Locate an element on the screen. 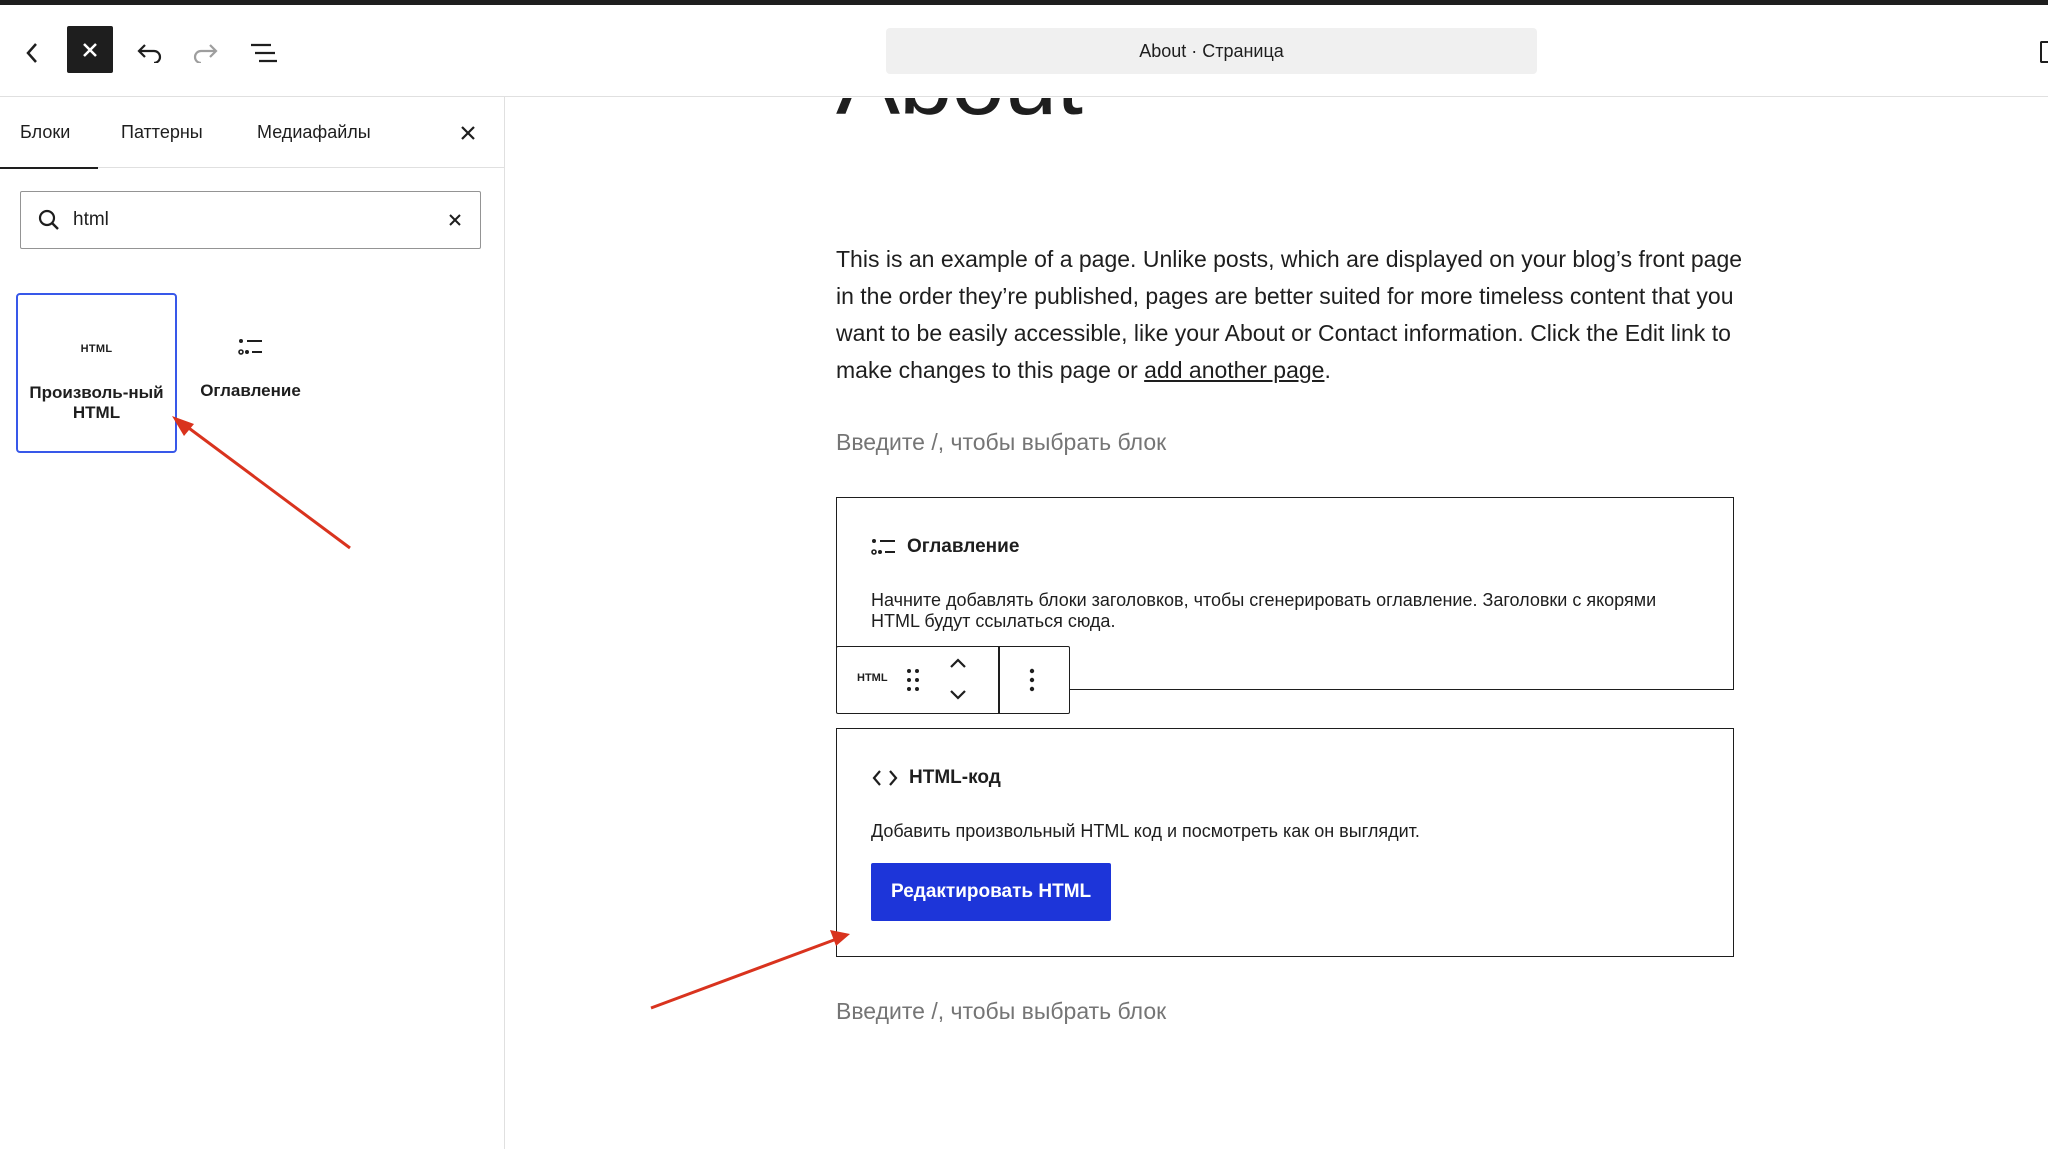  block-result-label: Оглавление is located at coordinates (250, 390).